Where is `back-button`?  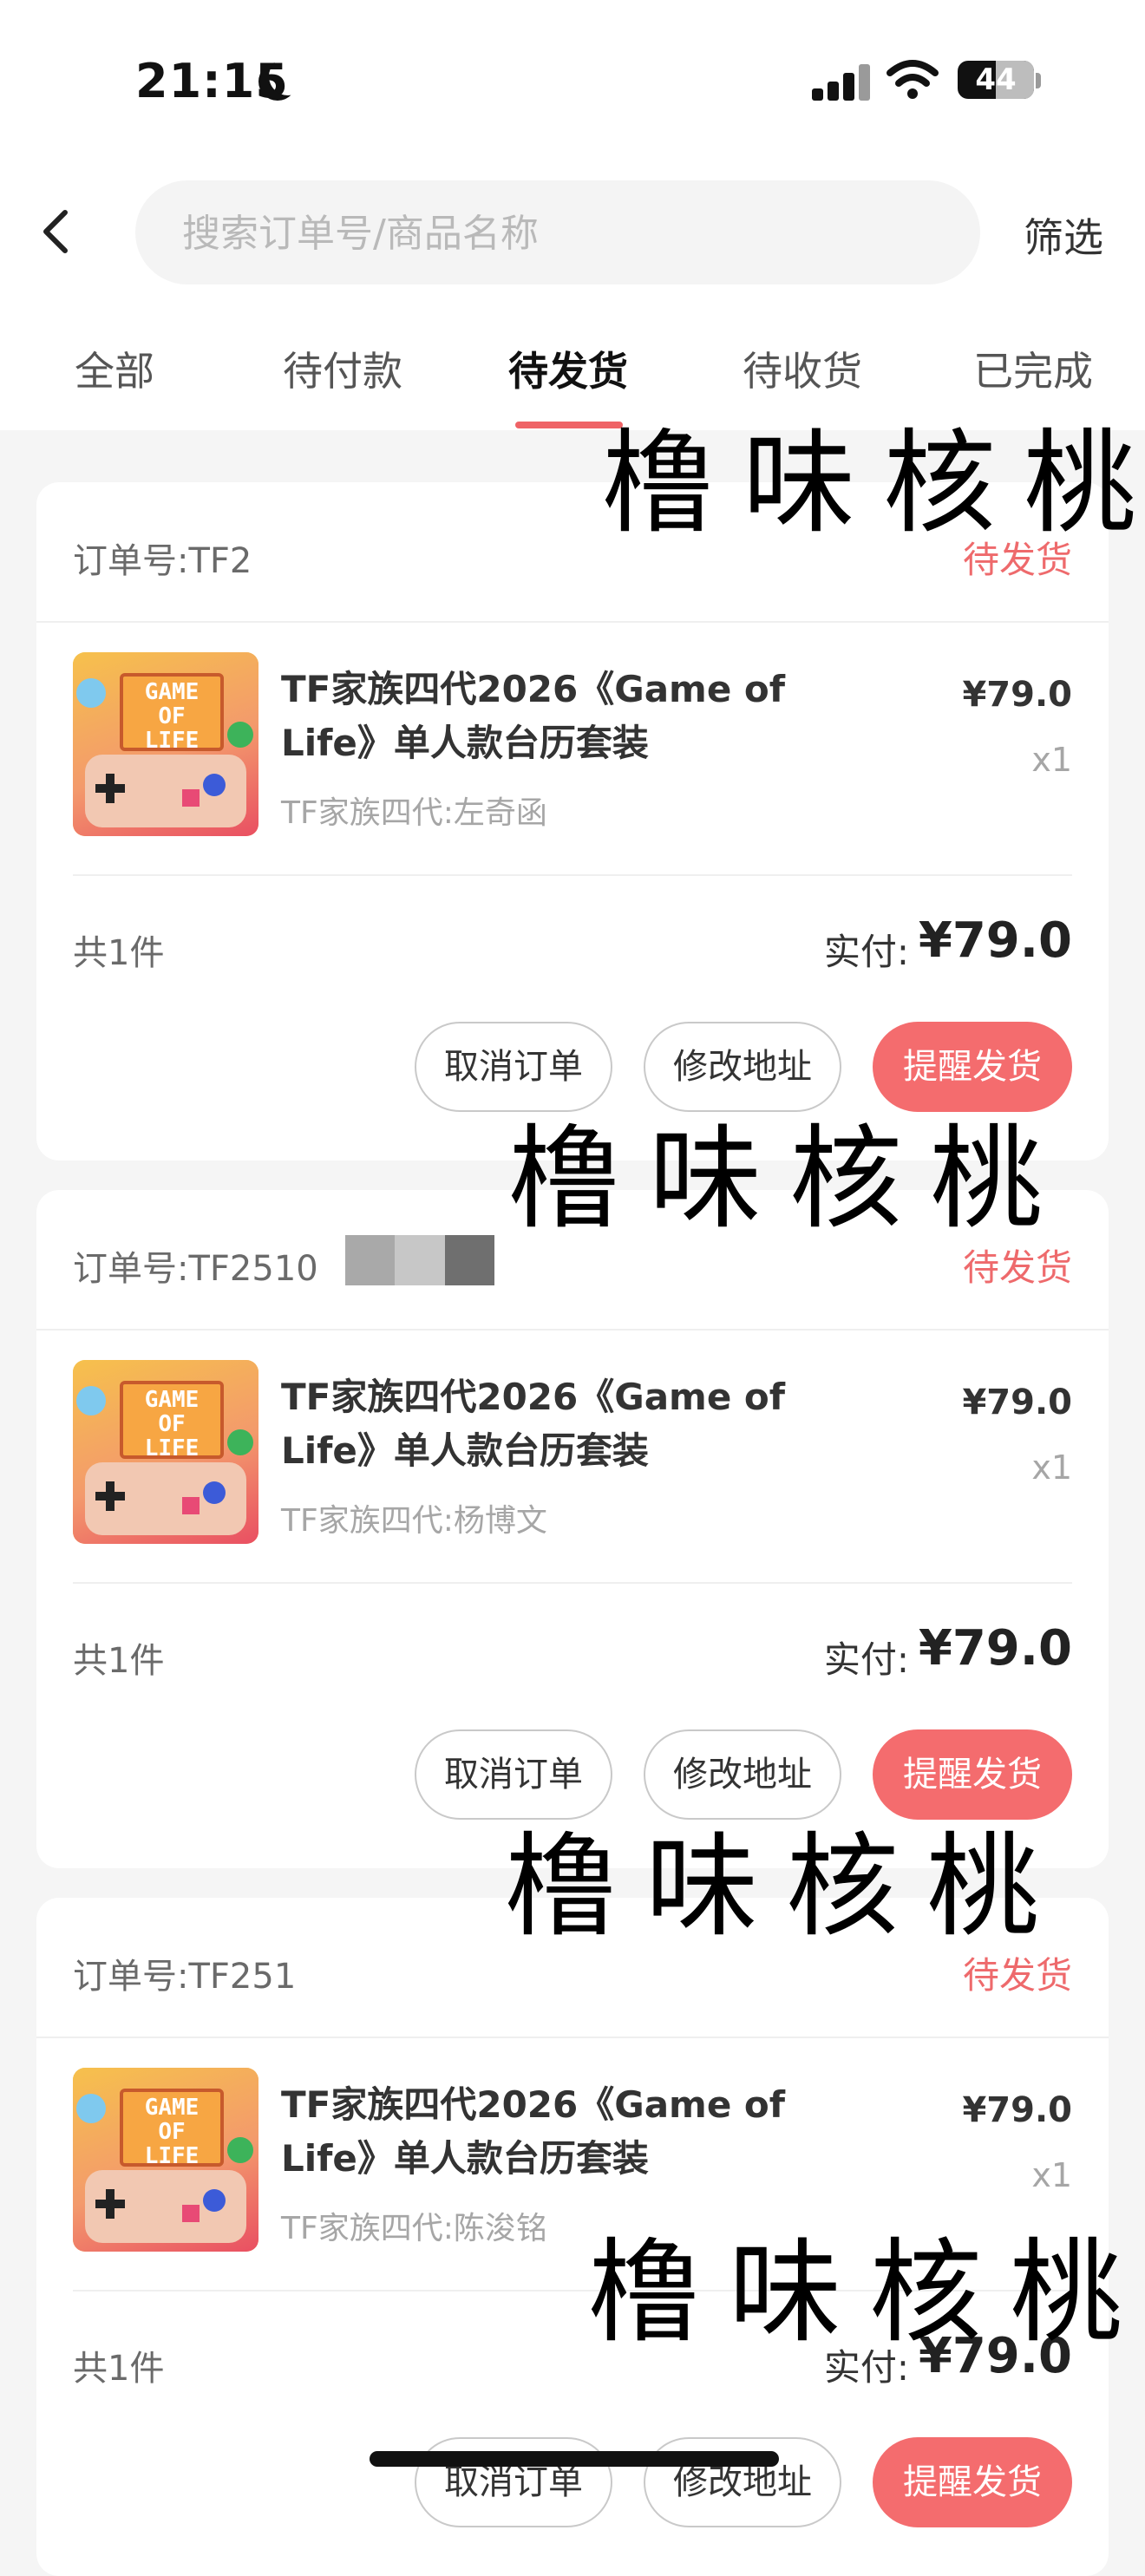
back-button is located at coordinates (55, 231).